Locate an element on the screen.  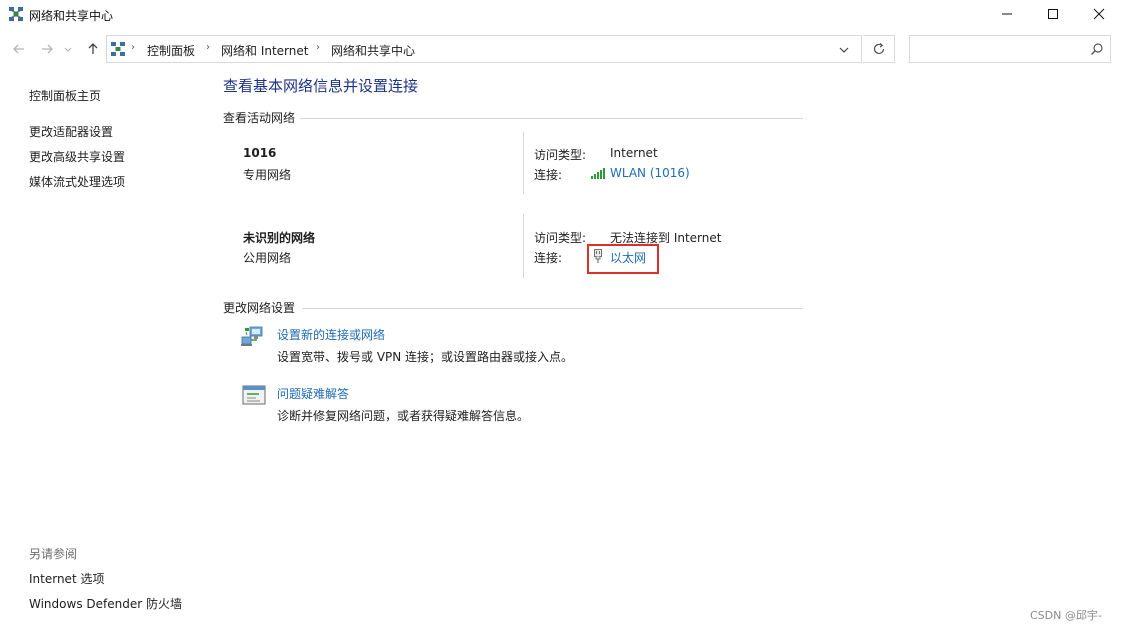
minimize-icon is located at coordinates (1007, 14).